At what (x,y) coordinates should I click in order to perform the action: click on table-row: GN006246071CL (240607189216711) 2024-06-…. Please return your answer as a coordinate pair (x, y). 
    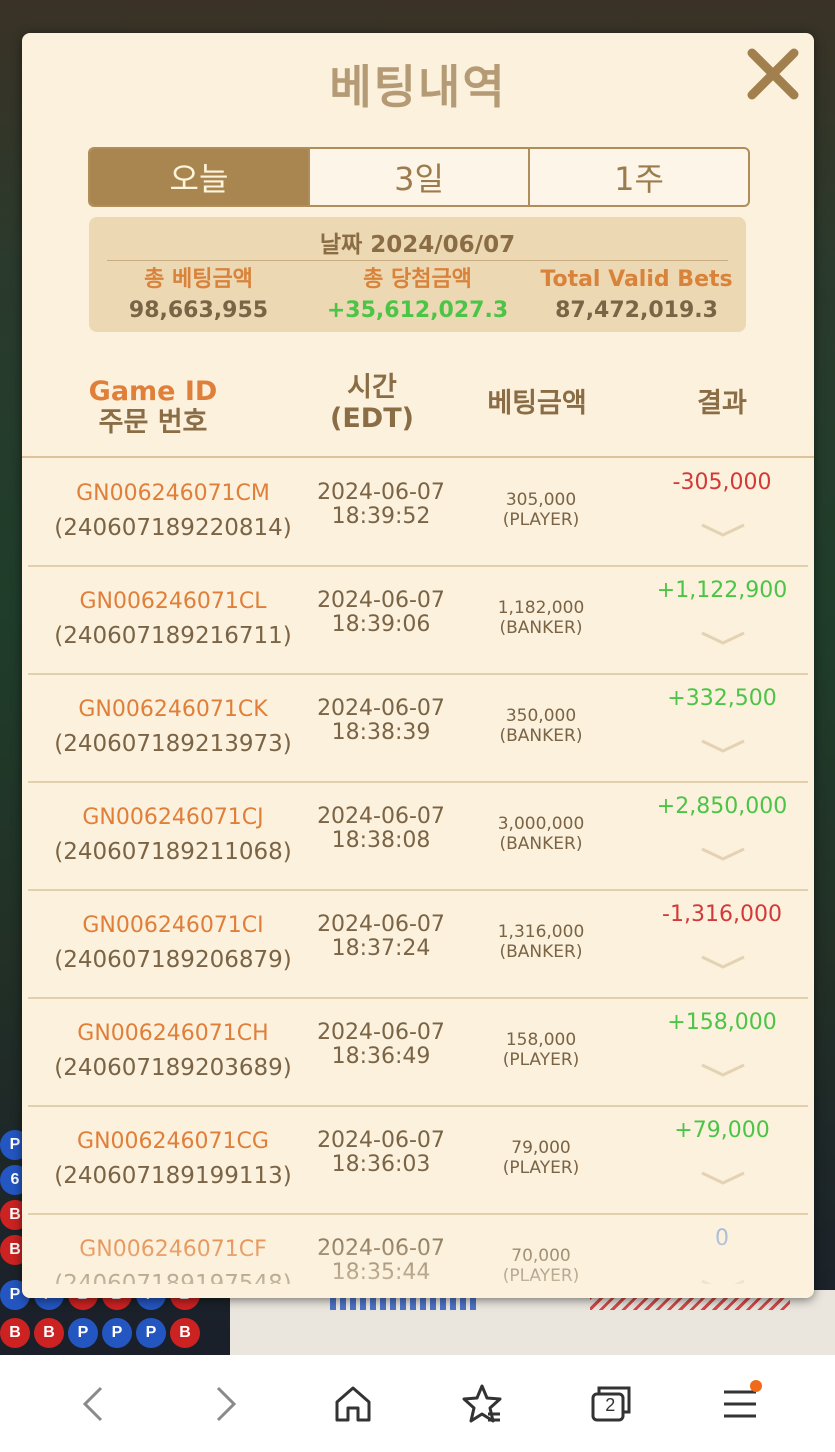
    Looking at the image, I should click on (418, 621).